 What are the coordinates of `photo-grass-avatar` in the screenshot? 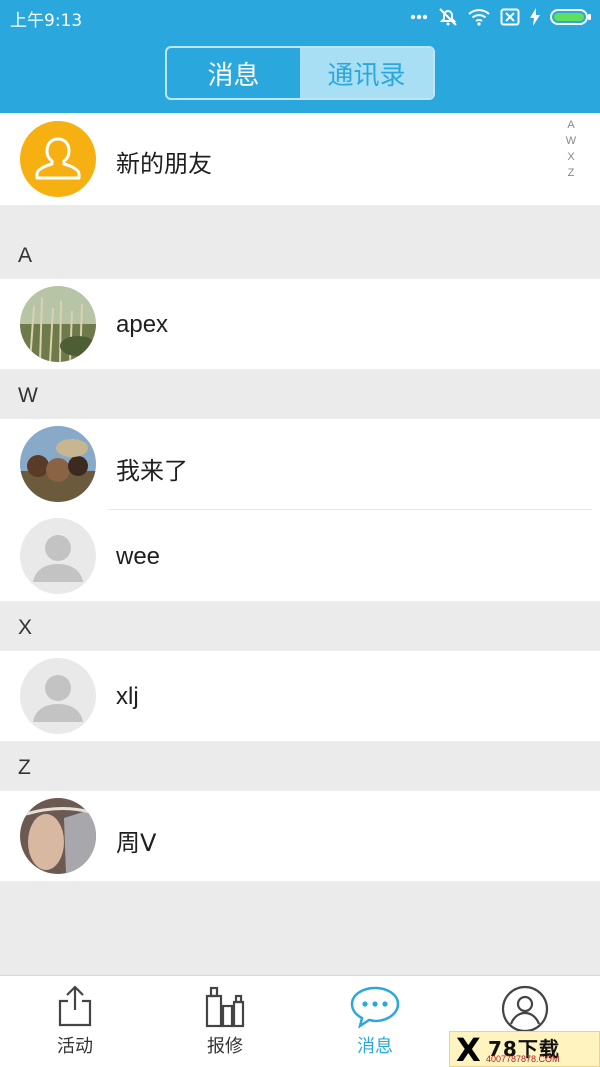 It's located at (58, 324).